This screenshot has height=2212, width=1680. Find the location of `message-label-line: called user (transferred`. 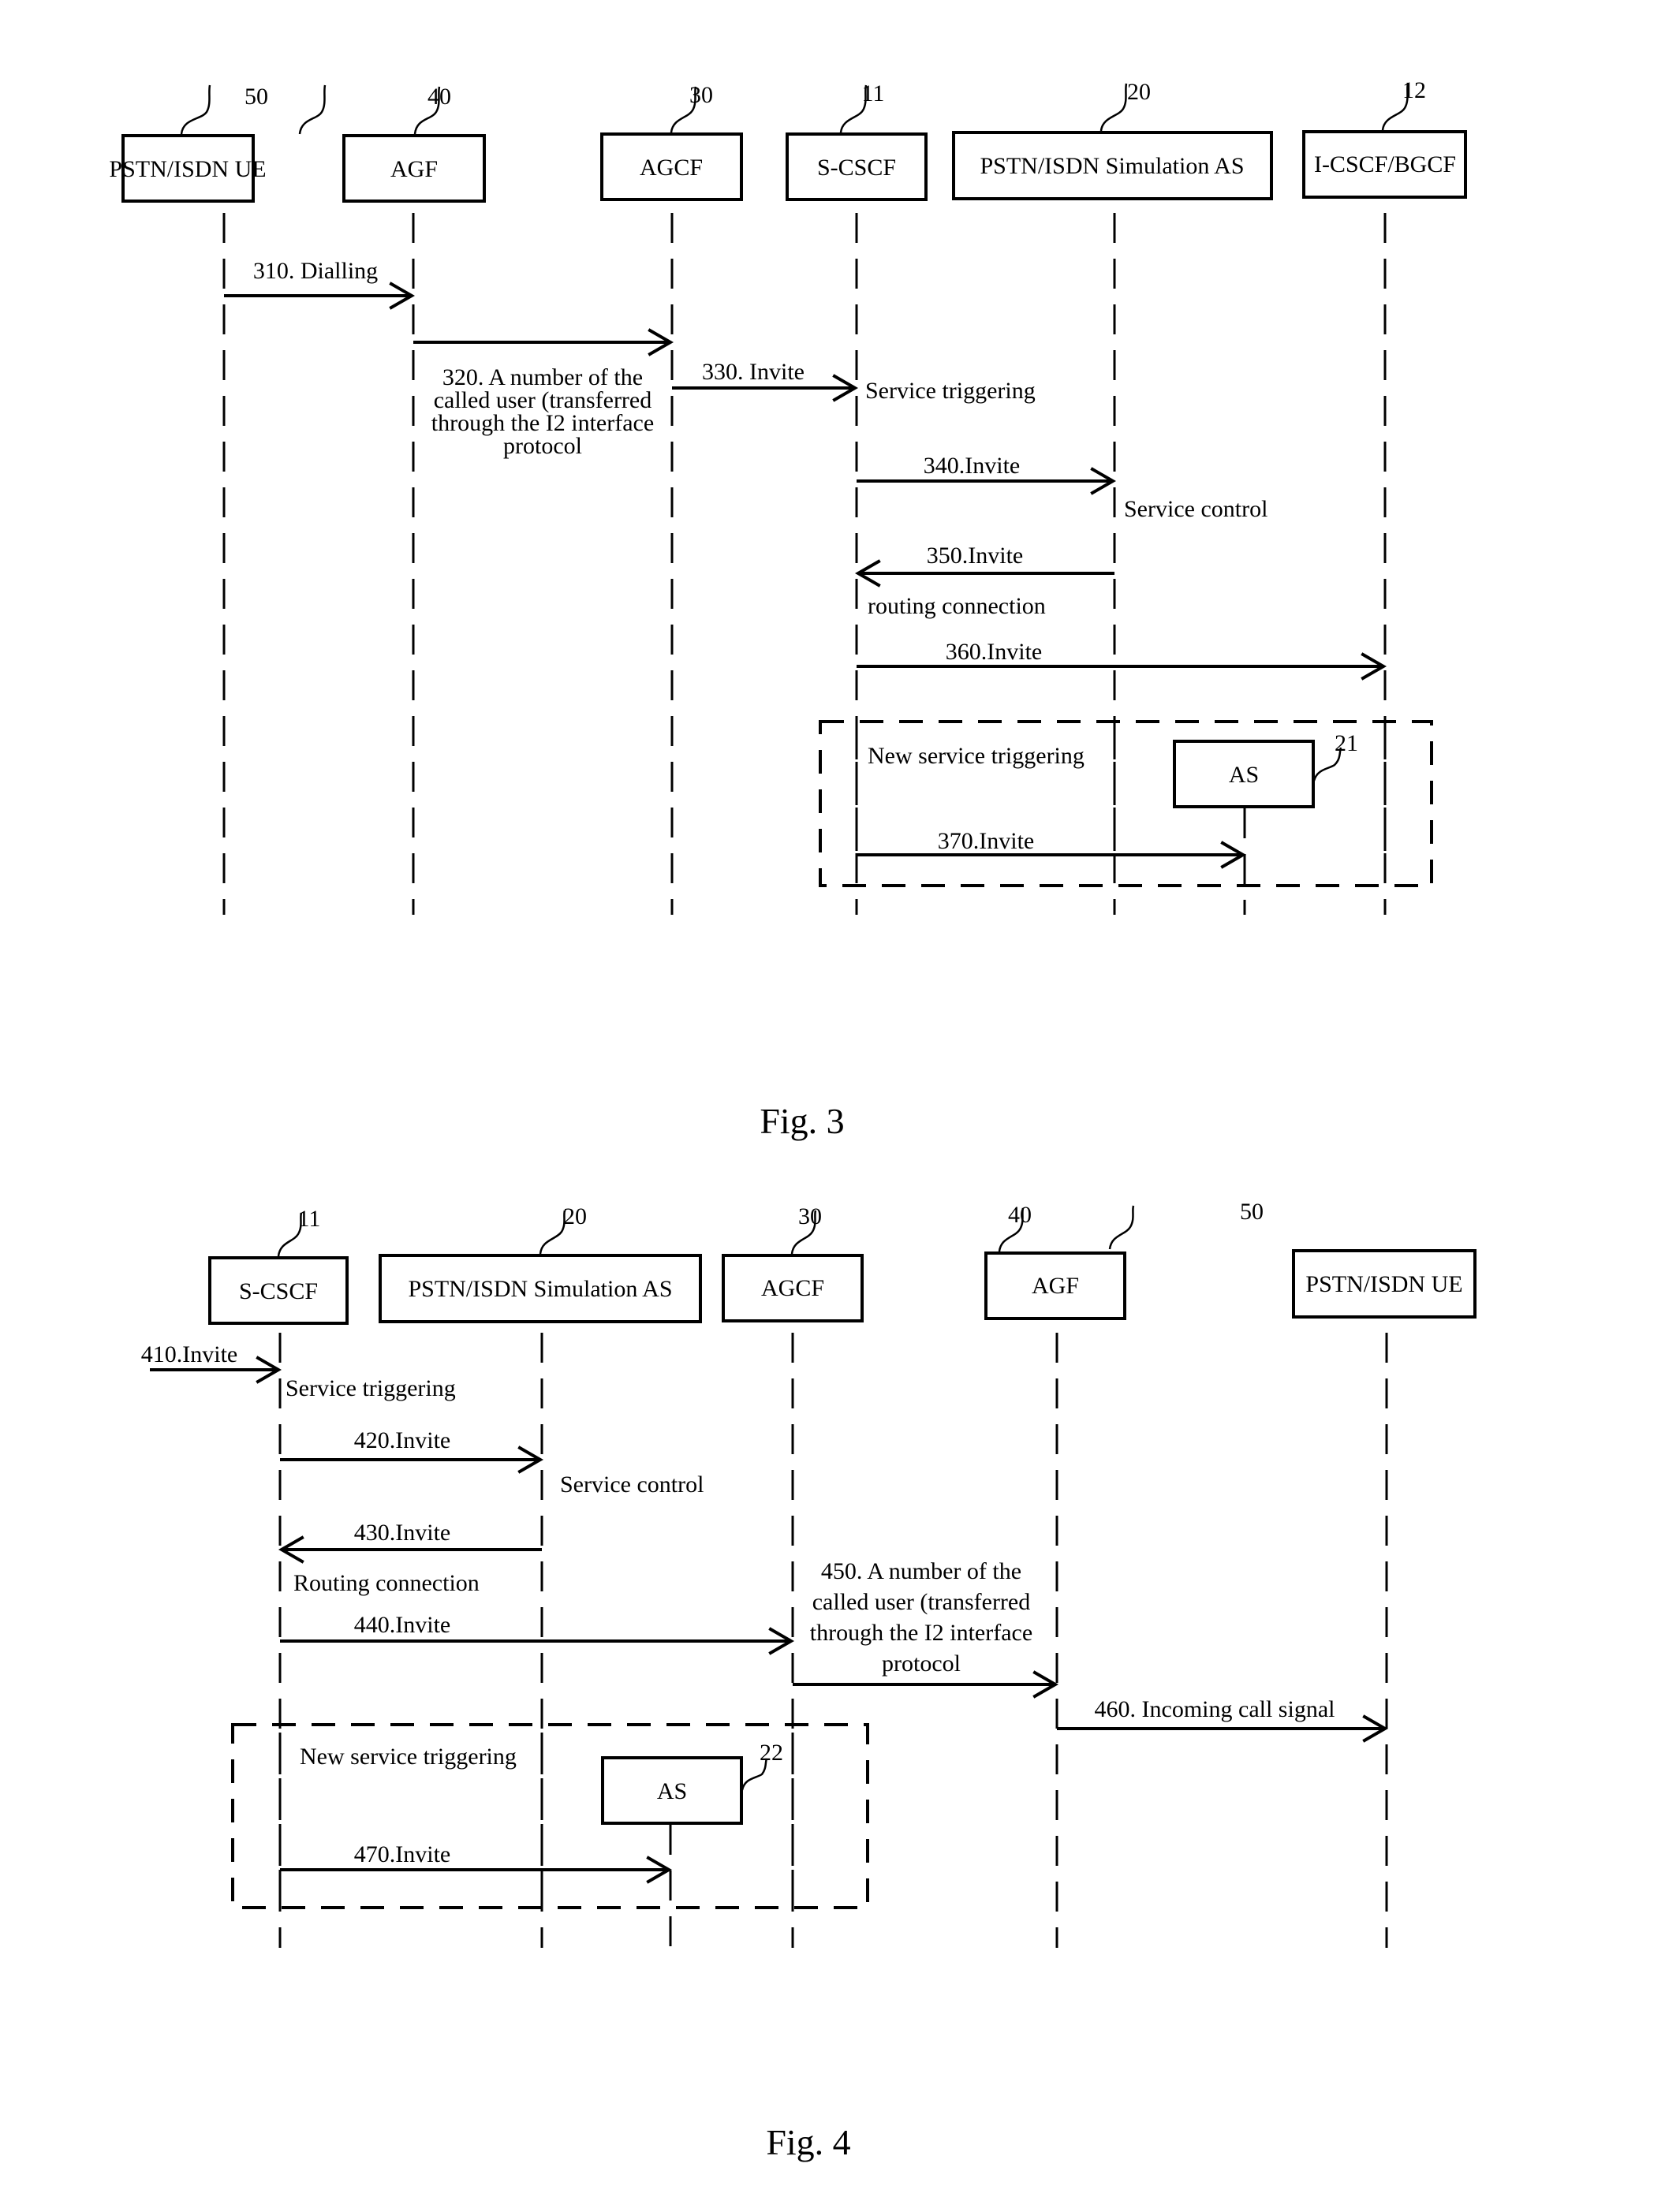

message-label-line: called user (transferred is located at coordinates (921, 1602).